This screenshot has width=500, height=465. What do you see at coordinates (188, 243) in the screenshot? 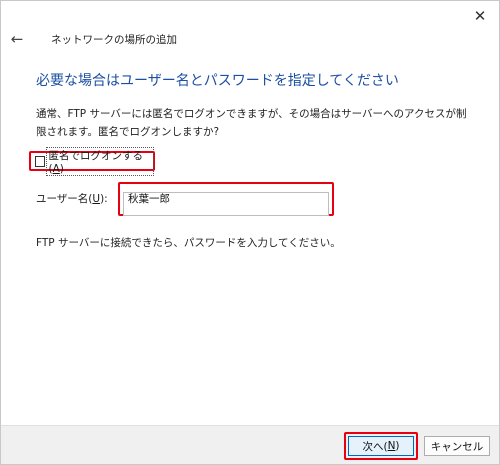
I see `info-text: FTP サーバーに接続できたら、パスワードを入力してください。` at bounding box center [188, 243].